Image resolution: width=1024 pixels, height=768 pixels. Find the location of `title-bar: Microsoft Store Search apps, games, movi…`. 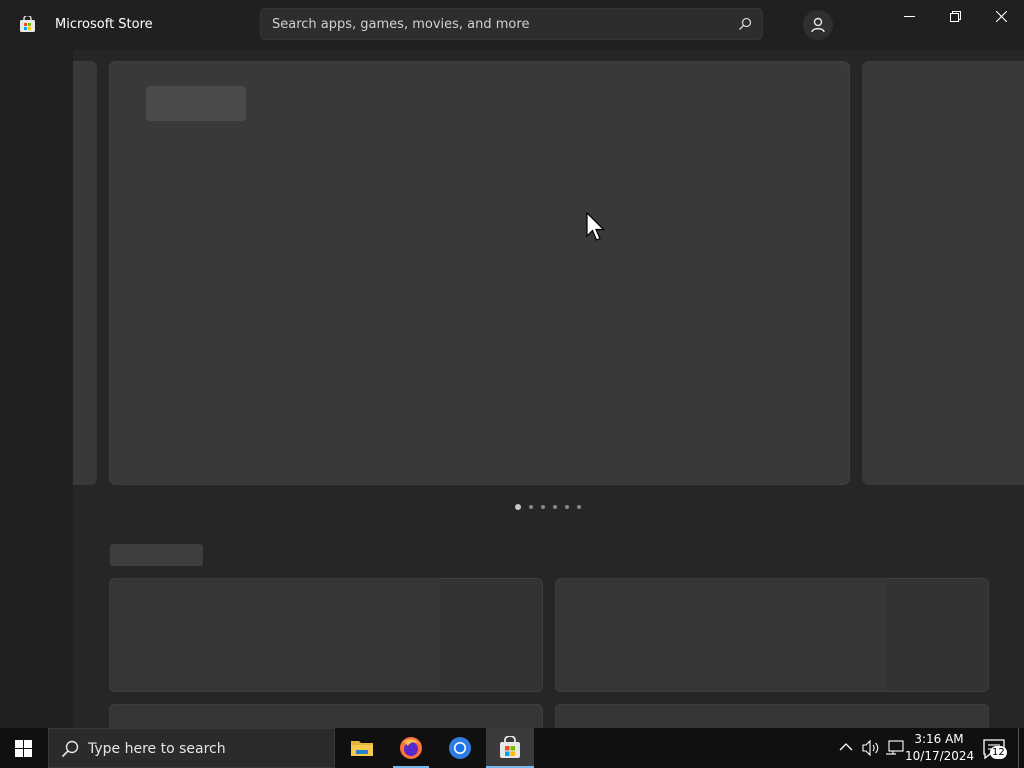

title-bar: Microsoft Store Search apps, games, movi… is located at coordinates (512, 25).